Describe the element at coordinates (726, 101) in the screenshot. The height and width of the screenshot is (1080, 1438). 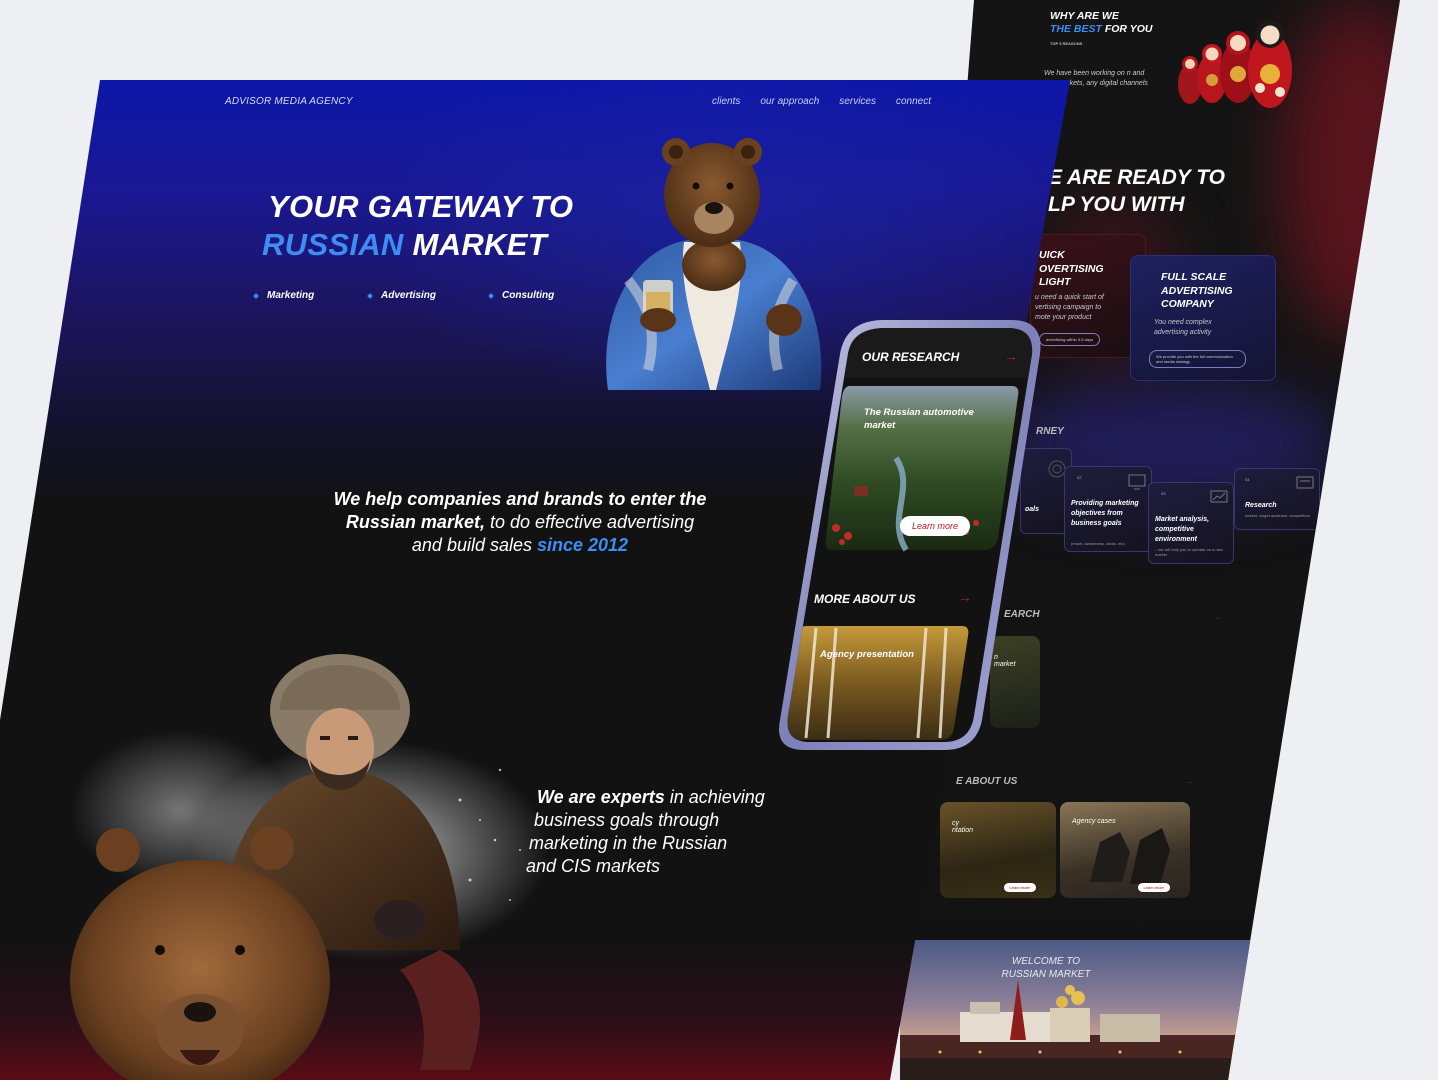
I see `nav-link-clients: clients` at that location.